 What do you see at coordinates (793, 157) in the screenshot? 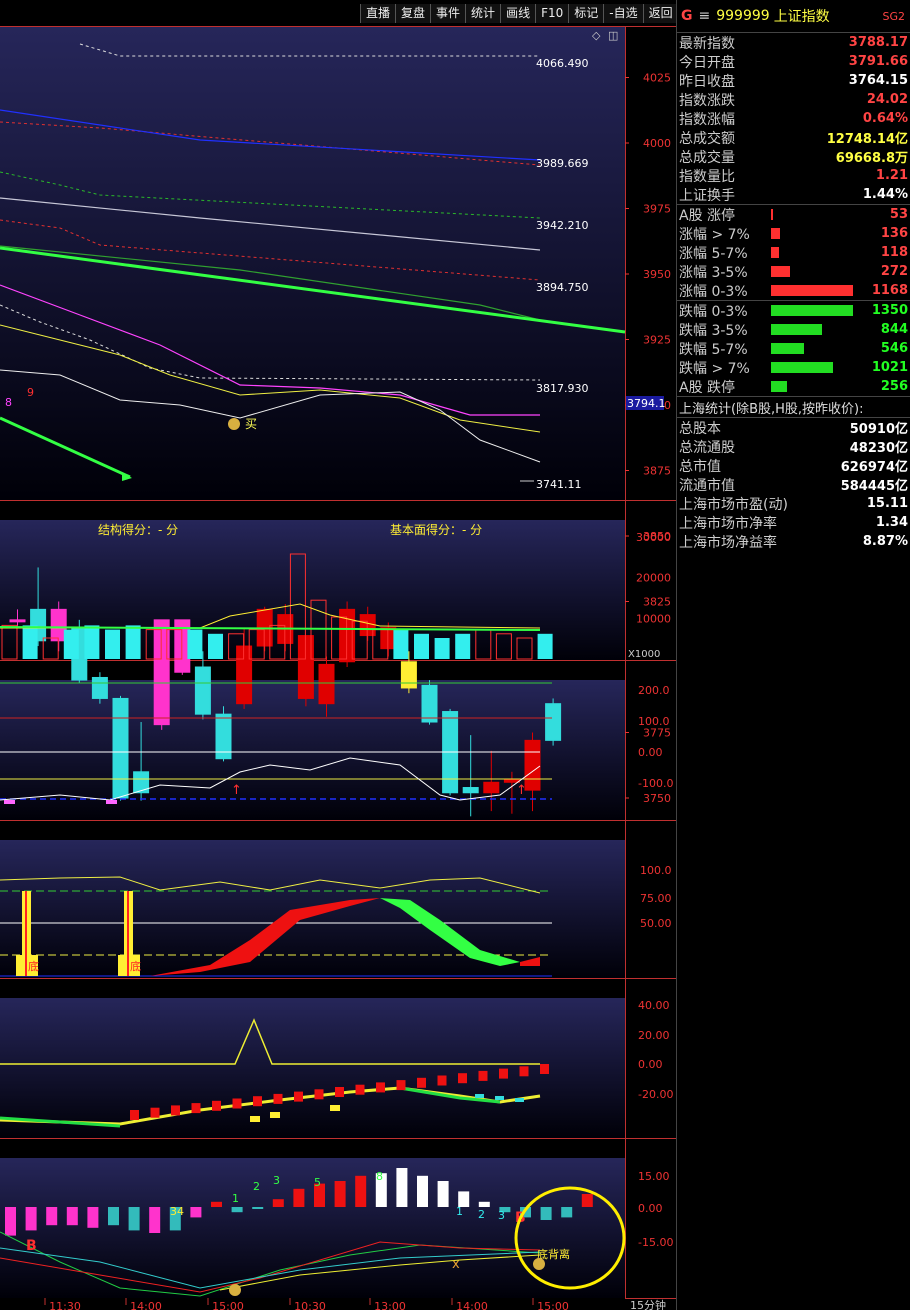
I see `quote-row: 总成交量 69668.8万` at bounding box center [793, 157].